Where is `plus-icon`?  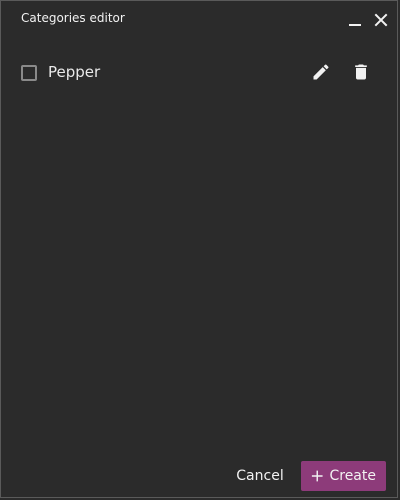
plus-icon is located at coordinates (317, 476).